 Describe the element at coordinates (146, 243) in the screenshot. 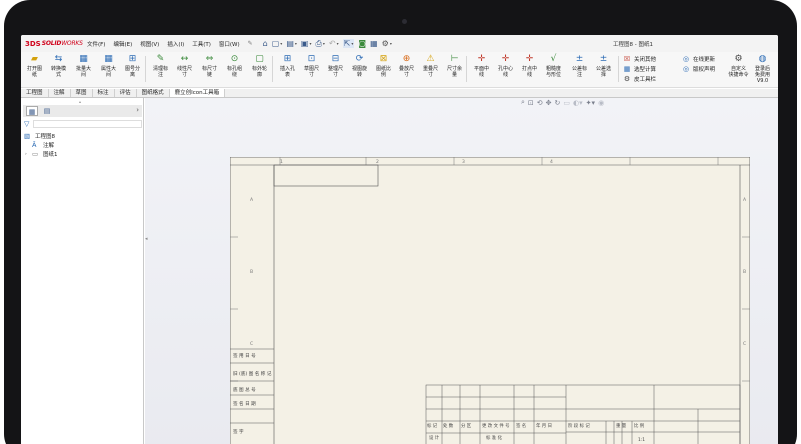

I see `splitter-handle: ◂` at that location.